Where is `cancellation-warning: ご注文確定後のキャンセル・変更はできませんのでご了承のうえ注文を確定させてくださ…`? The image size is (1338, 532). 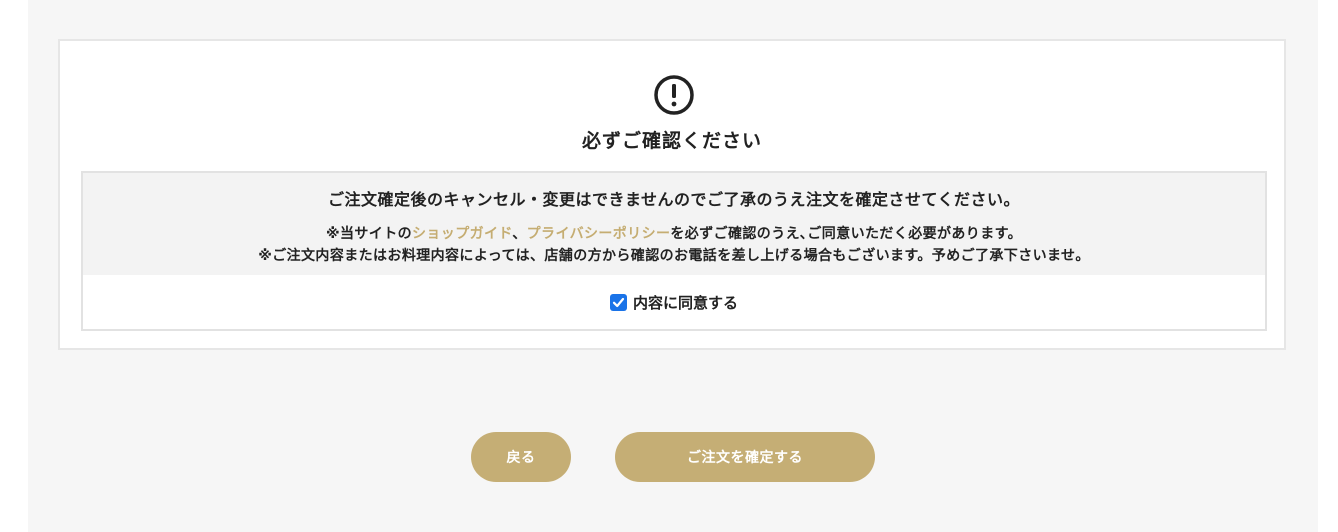
cancellation-warning: ご注文確定後のキャンセル・変更はできませんのでご了承のうえ注文を確定させてくださ… is located at coordinates (674, 199).